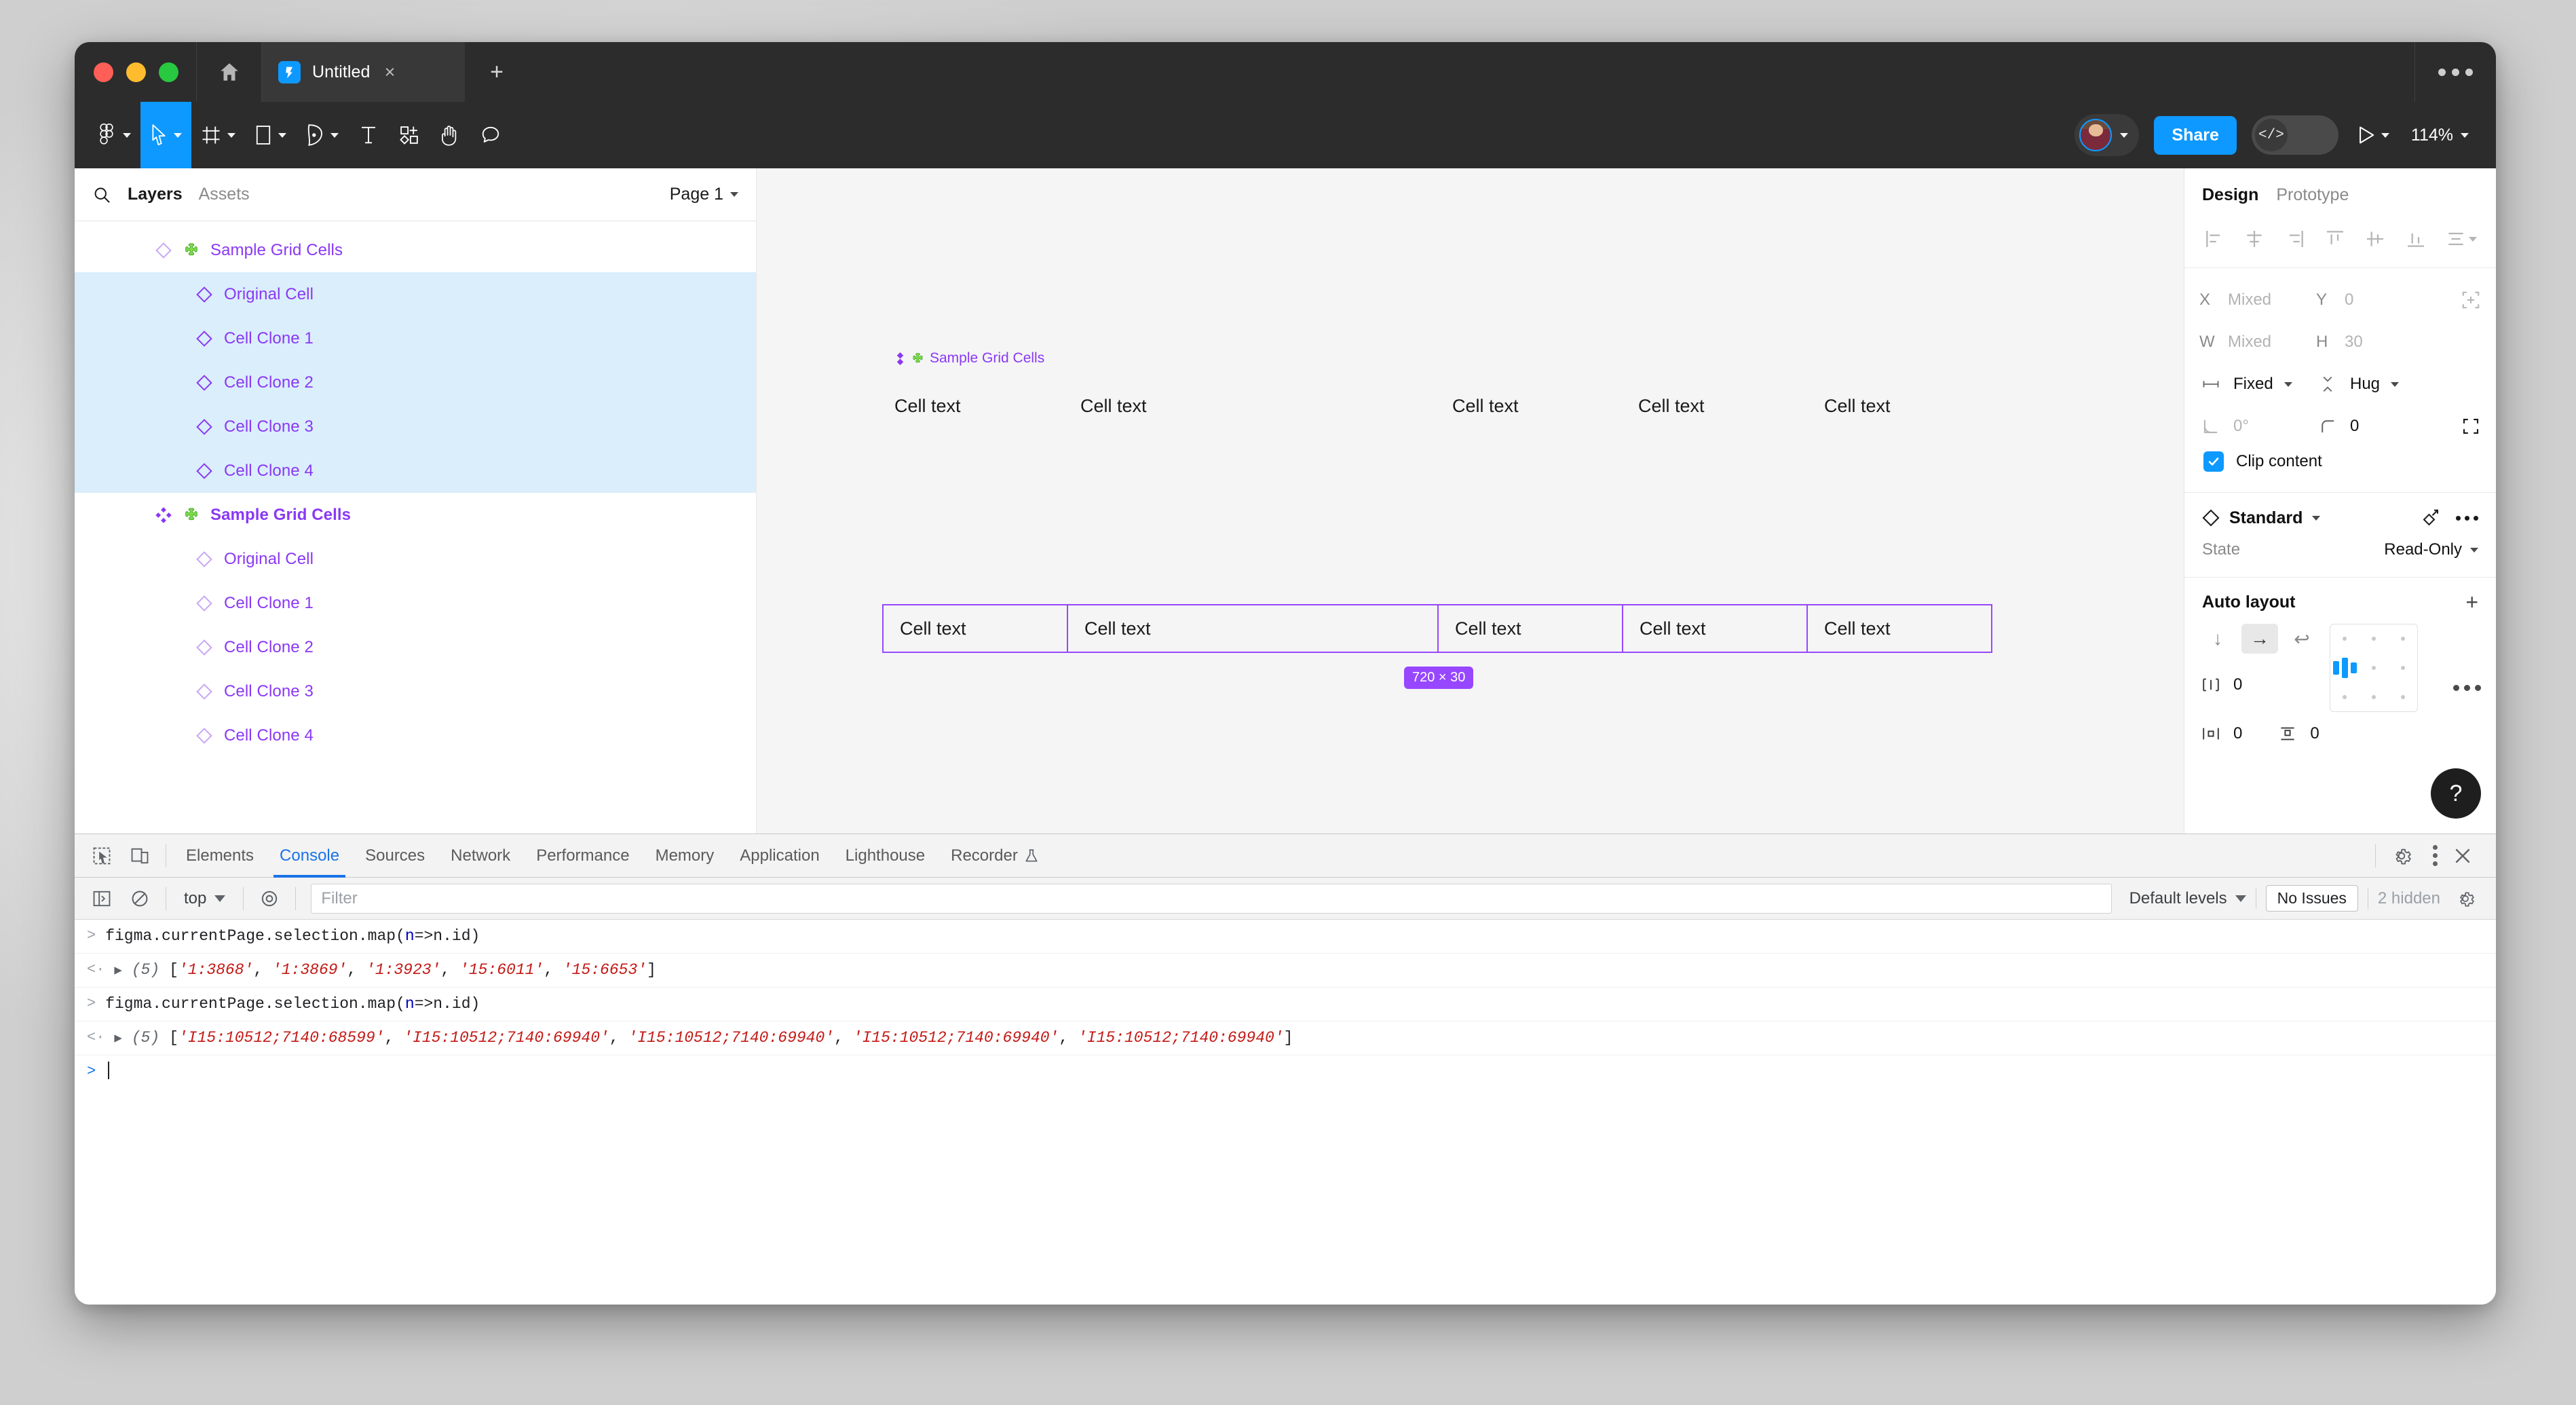 The height and width of the screenshot is (1405, 2576). I want to click on clip-content-row: Clip content, so click(2340, 464).